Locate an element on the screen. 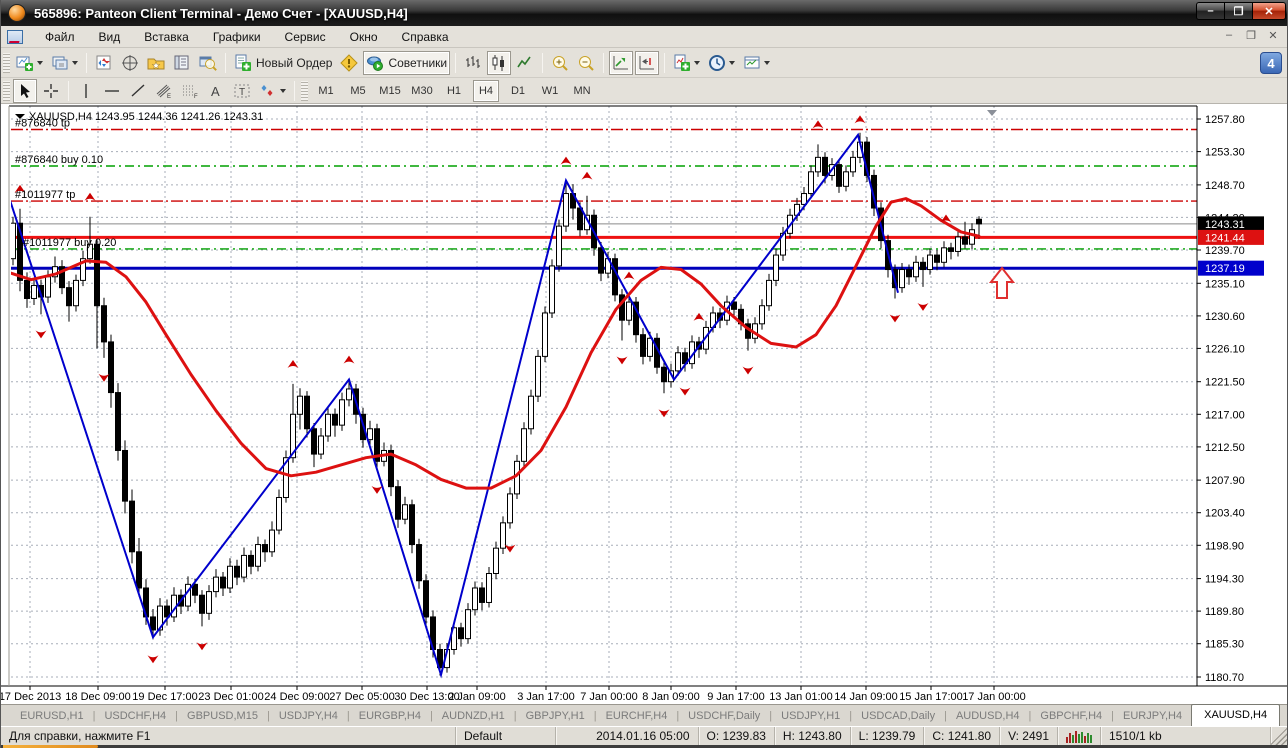 The width and height of the screenshot is (1288, 748). warning-icon is located at coordinates (349, 62).